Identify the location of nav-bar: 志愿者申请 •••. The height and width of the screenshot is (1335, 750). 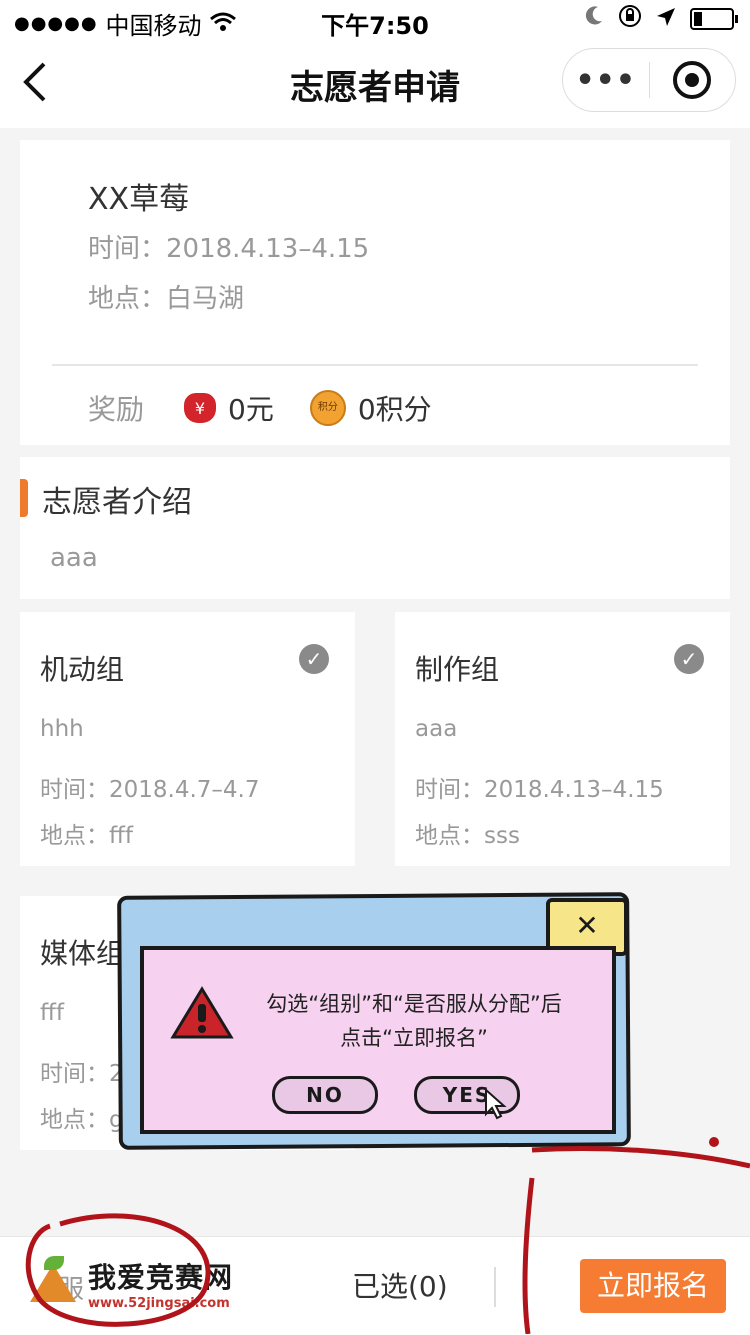
(375, 84).